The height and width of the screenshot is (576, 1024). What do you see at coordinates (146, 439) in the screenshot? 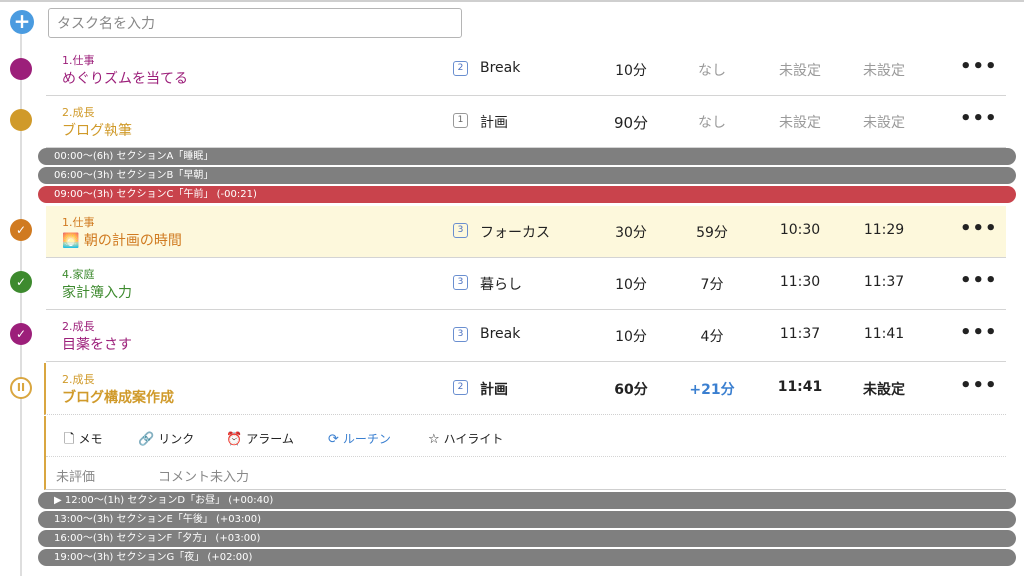
I see `link-icon: 🔗` at bounding box center [146, 439].